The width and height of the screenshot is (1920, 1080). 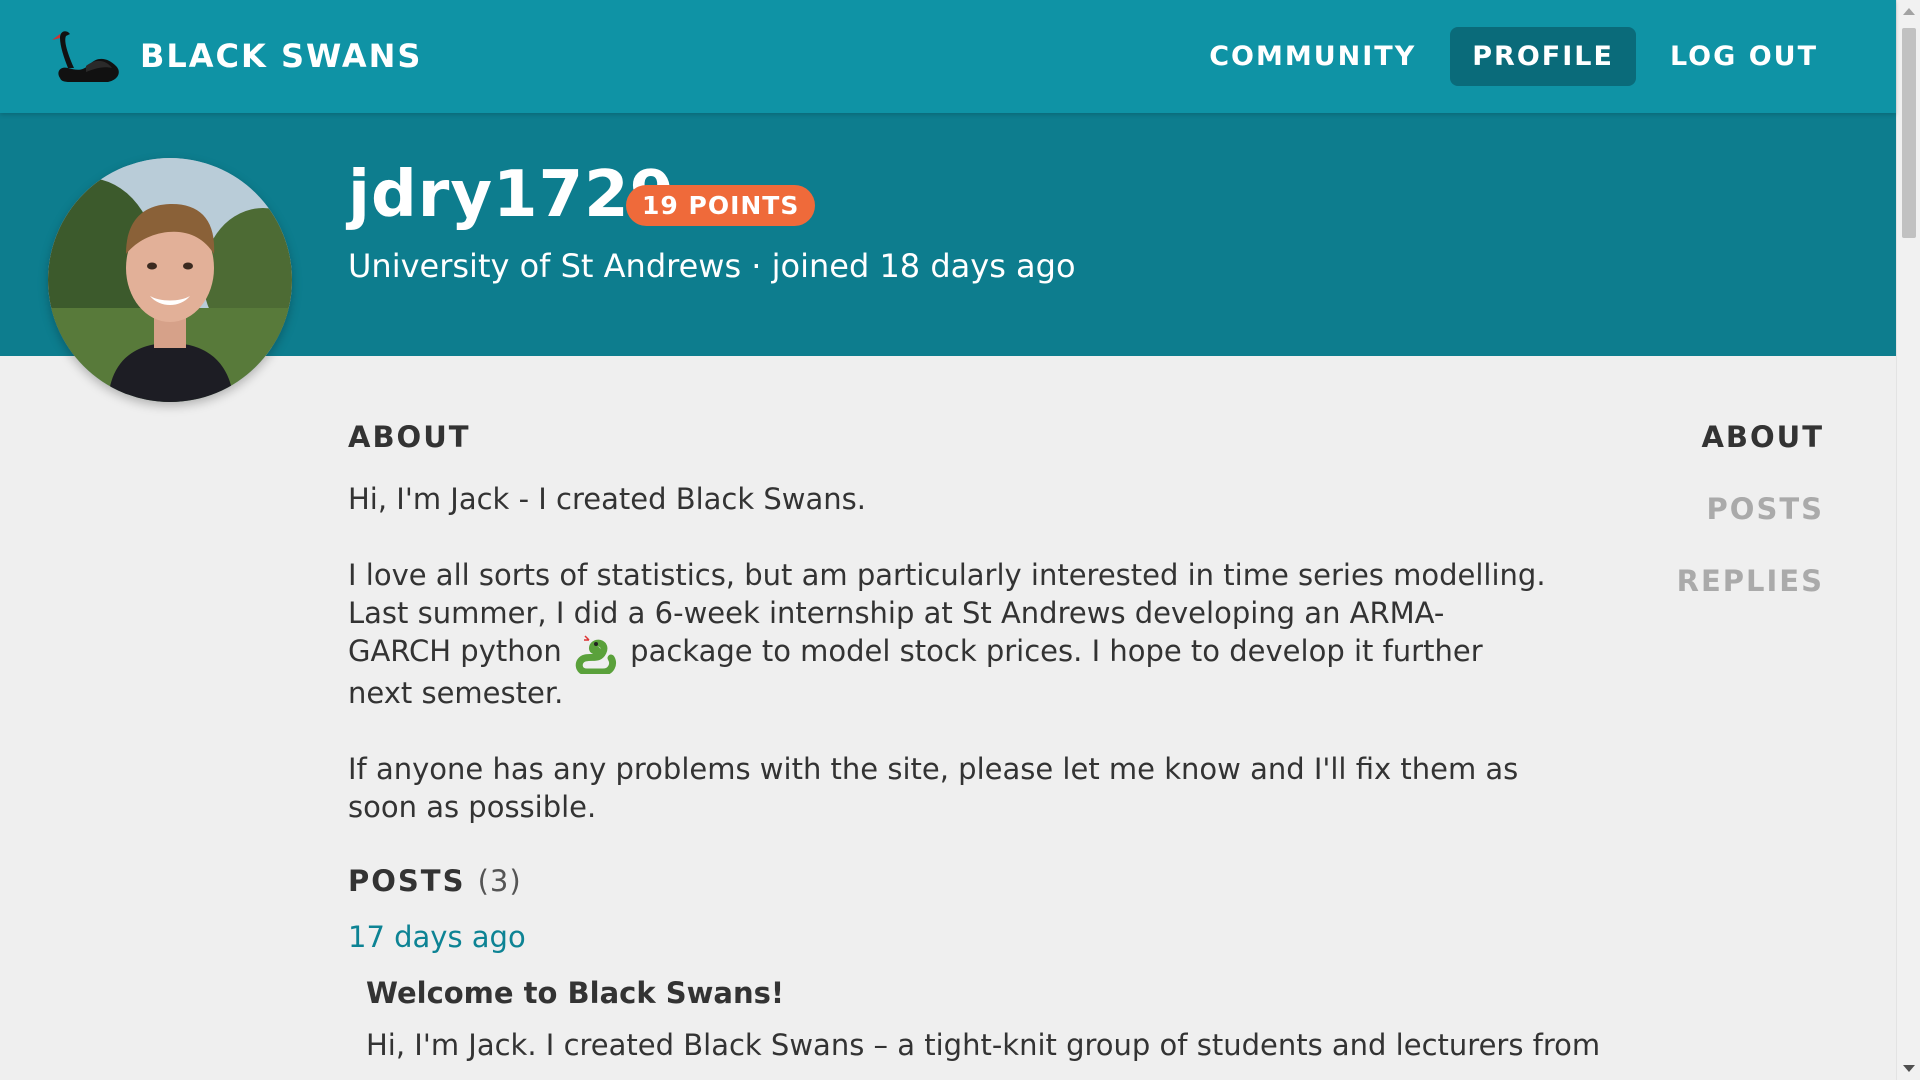 What do you see at coordinates (1750, 437) in the screenshot?
I see `side-nav-about: ABOUT` at bounding box center [1750, 437].